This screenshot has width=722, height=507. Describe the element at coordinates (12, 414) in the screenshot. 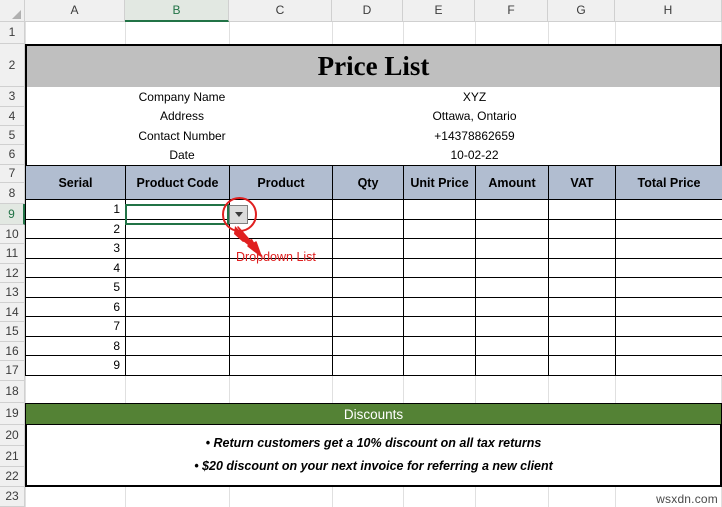

I see `row-header-19: 19` at that location.